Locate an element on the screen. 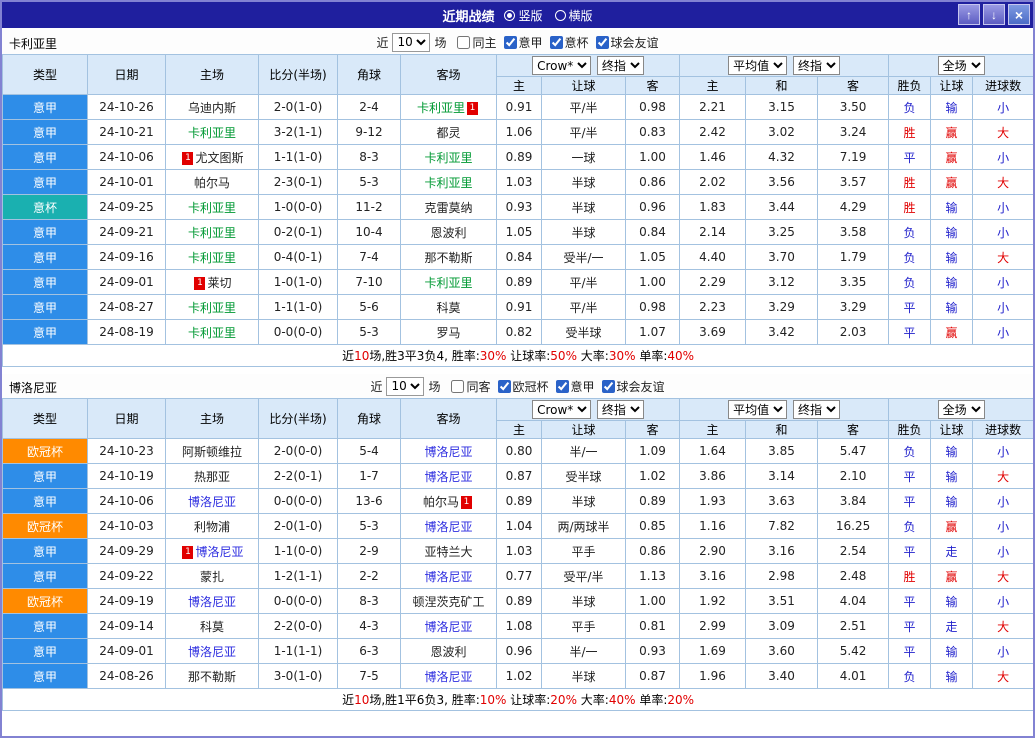 This screenshot has height=738, width=1035. league-filters: 同主 意甲 意杯 球会友谊 is located at coordinates (554, 42).